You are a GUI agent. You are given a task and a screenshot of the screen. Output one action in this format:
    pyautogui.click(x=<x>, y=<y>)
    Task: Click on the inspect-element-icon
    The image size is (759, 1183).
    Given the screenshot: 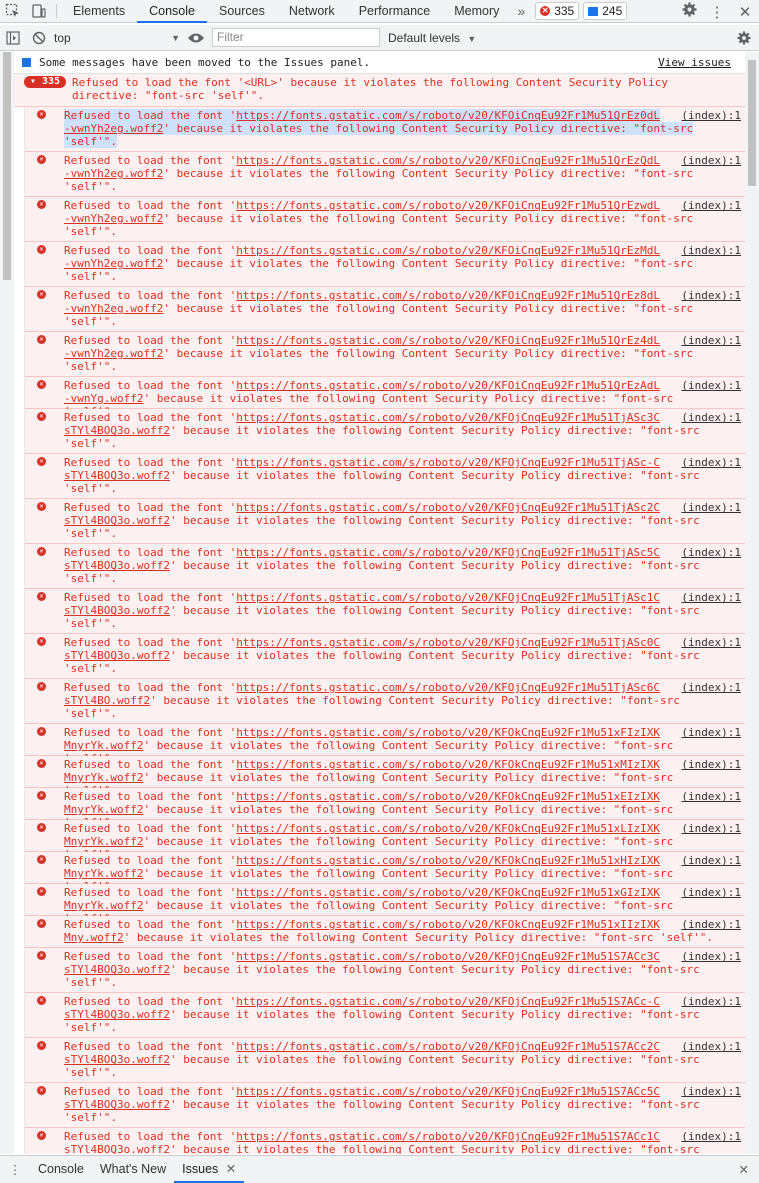 What is the action you would take?
    pyautogui.click(x=13, y=11)
    